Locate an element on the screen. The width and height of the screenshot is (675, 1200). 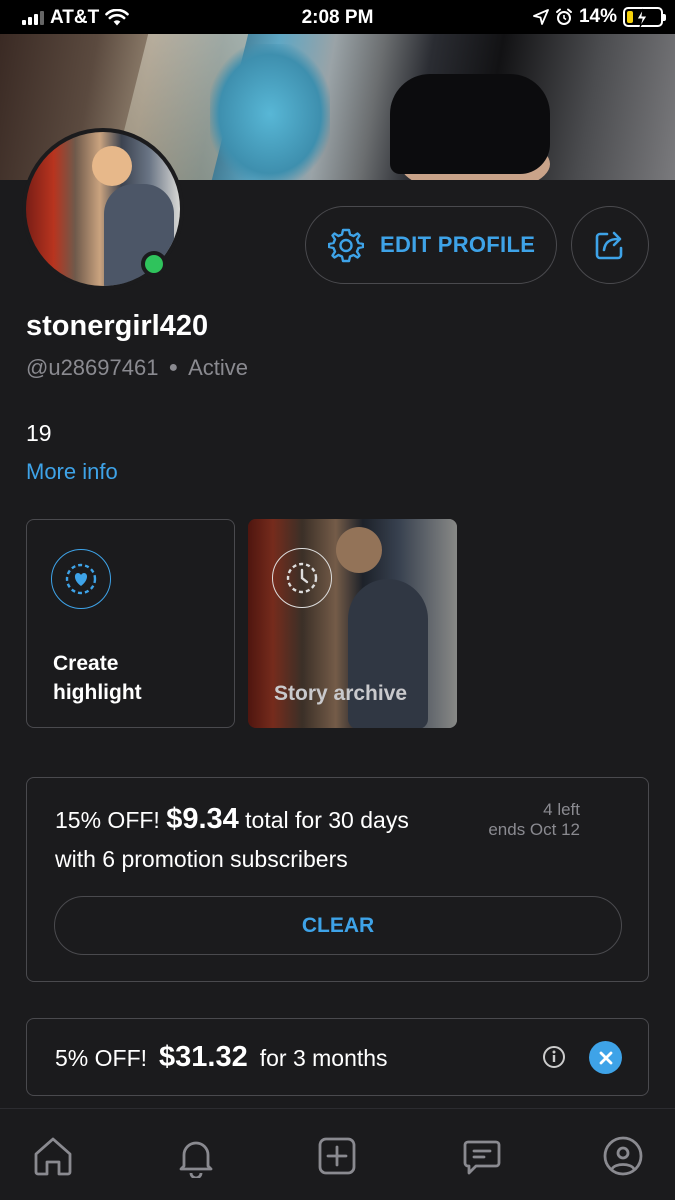
share-button is located at coordinates (610, 245).